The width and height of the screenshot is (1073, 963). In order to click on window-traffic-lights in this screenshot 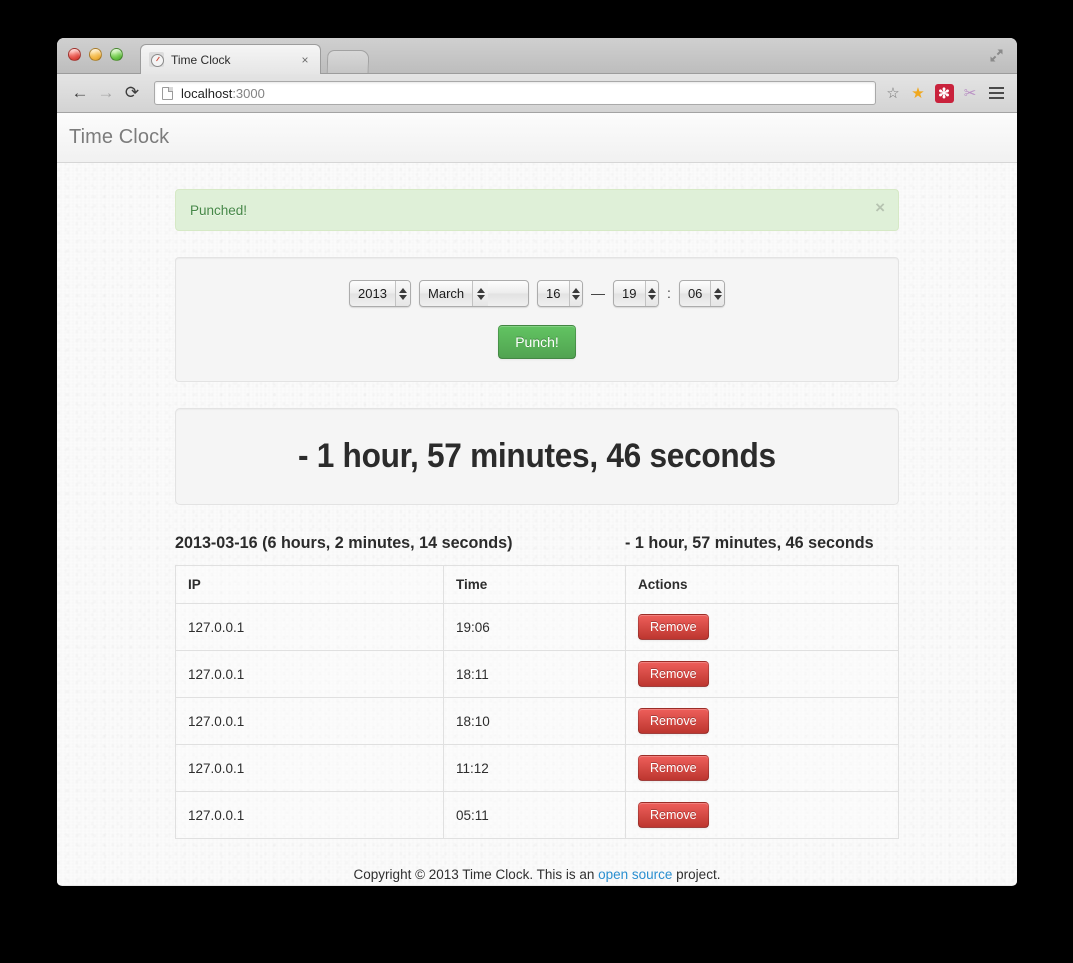, I will do `click(95, 54)`.